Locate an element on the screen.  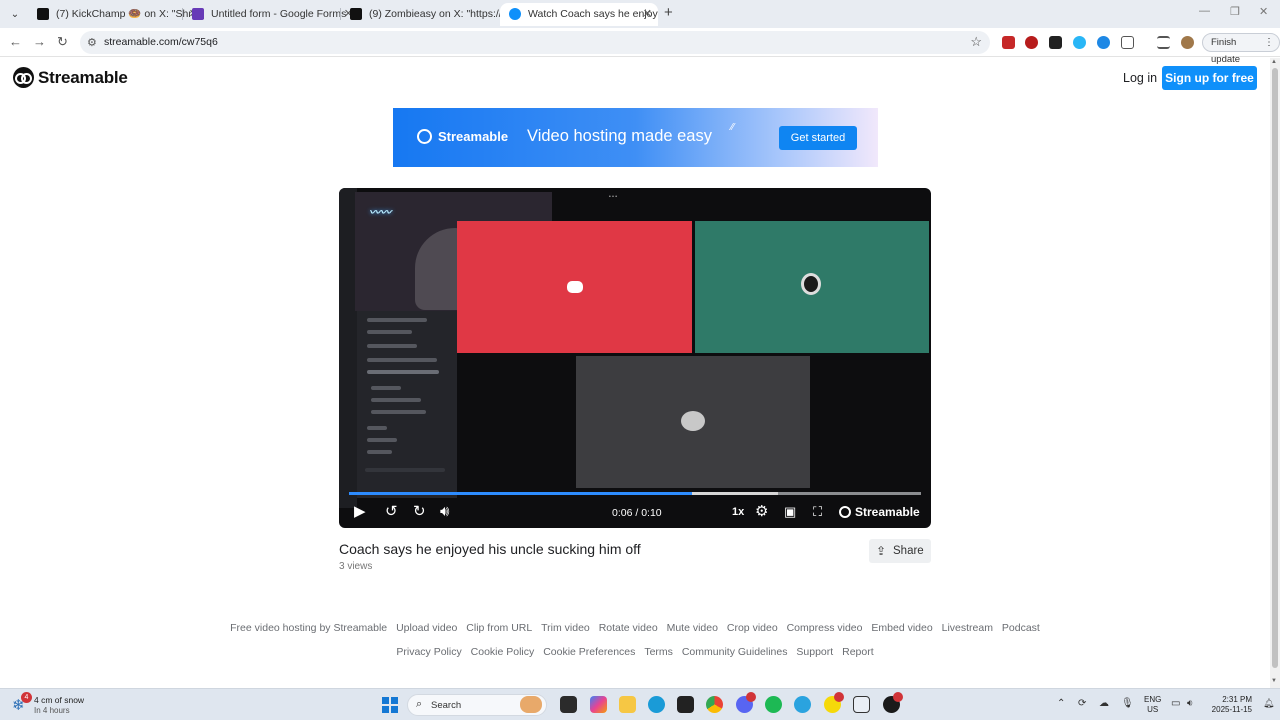
show-hidden-icons-chevron-icon: ⌃ is located at coordinates (1061, 703).